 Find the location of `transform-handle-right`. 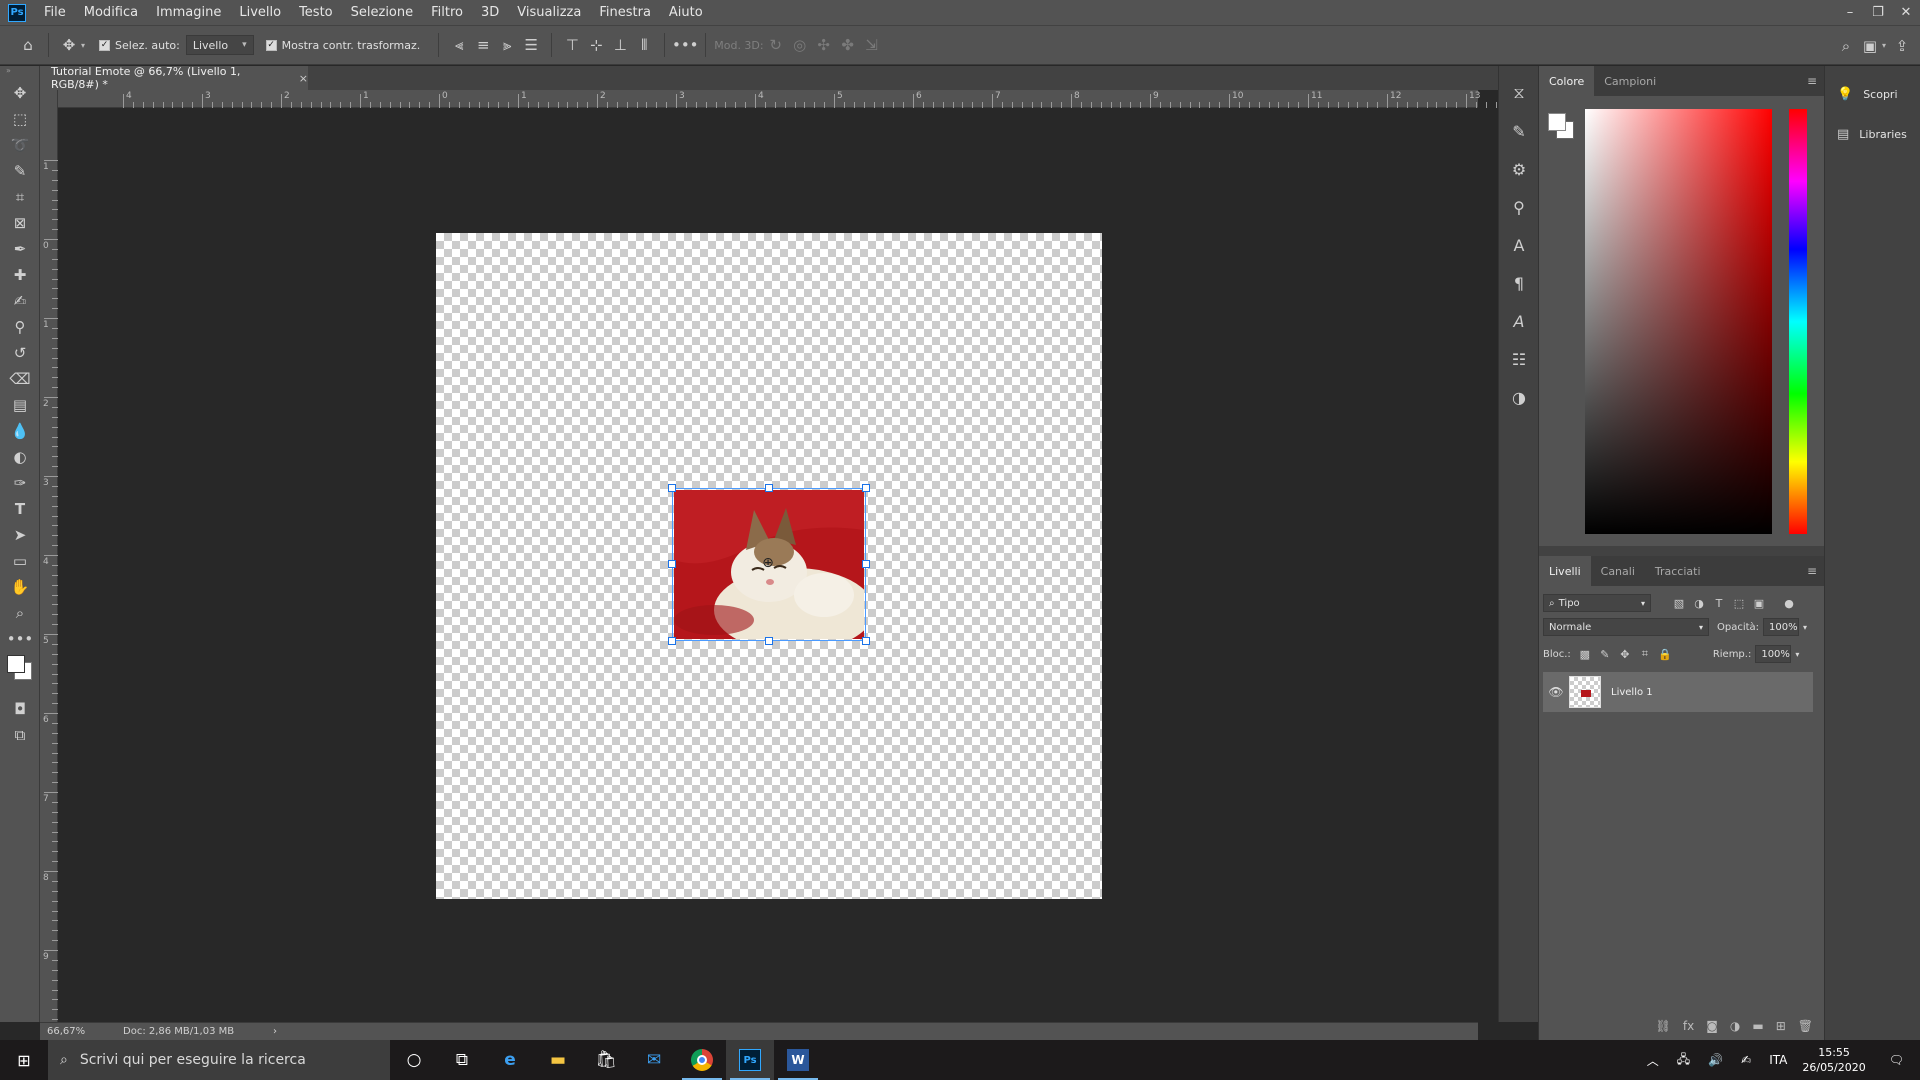

transform-handle-right is located at coordinates (866, 564).